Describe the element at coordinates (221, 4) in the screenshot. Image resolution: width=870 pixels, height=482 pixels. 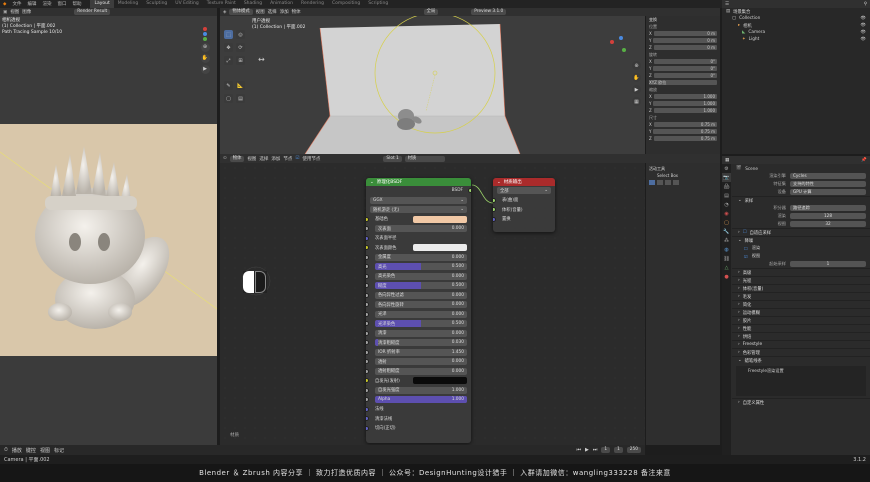
I see `tab-texture-paint: Texture Paint` at that location.